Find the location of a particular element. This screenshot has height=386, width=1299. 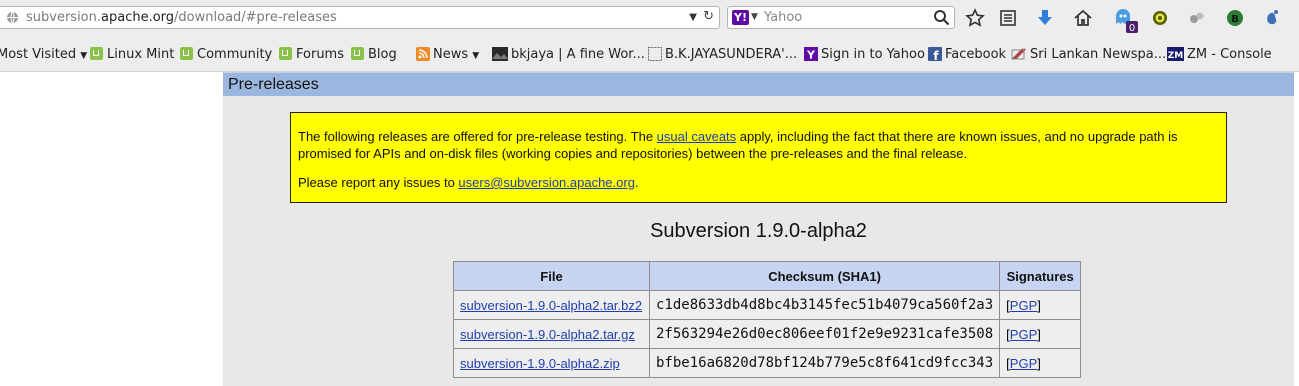

bookmark-zm-console: ZM ZM - Console is located at coordinates (1219, 55).